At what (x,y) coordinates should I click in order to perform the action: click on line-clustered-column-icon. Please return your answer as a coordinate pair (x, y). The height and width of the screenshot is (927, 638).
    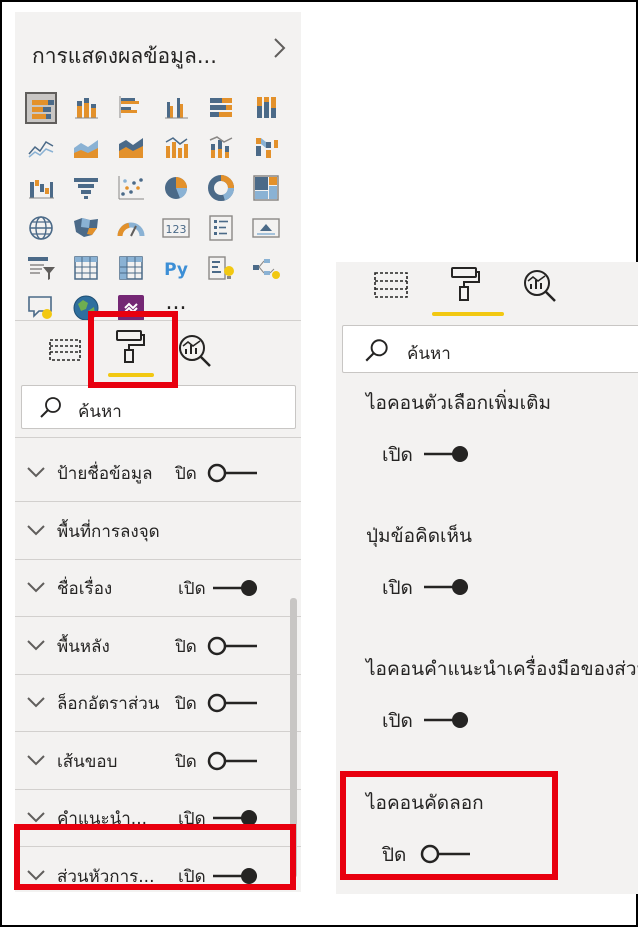
    Looking at the image, I should click on (176, 148).